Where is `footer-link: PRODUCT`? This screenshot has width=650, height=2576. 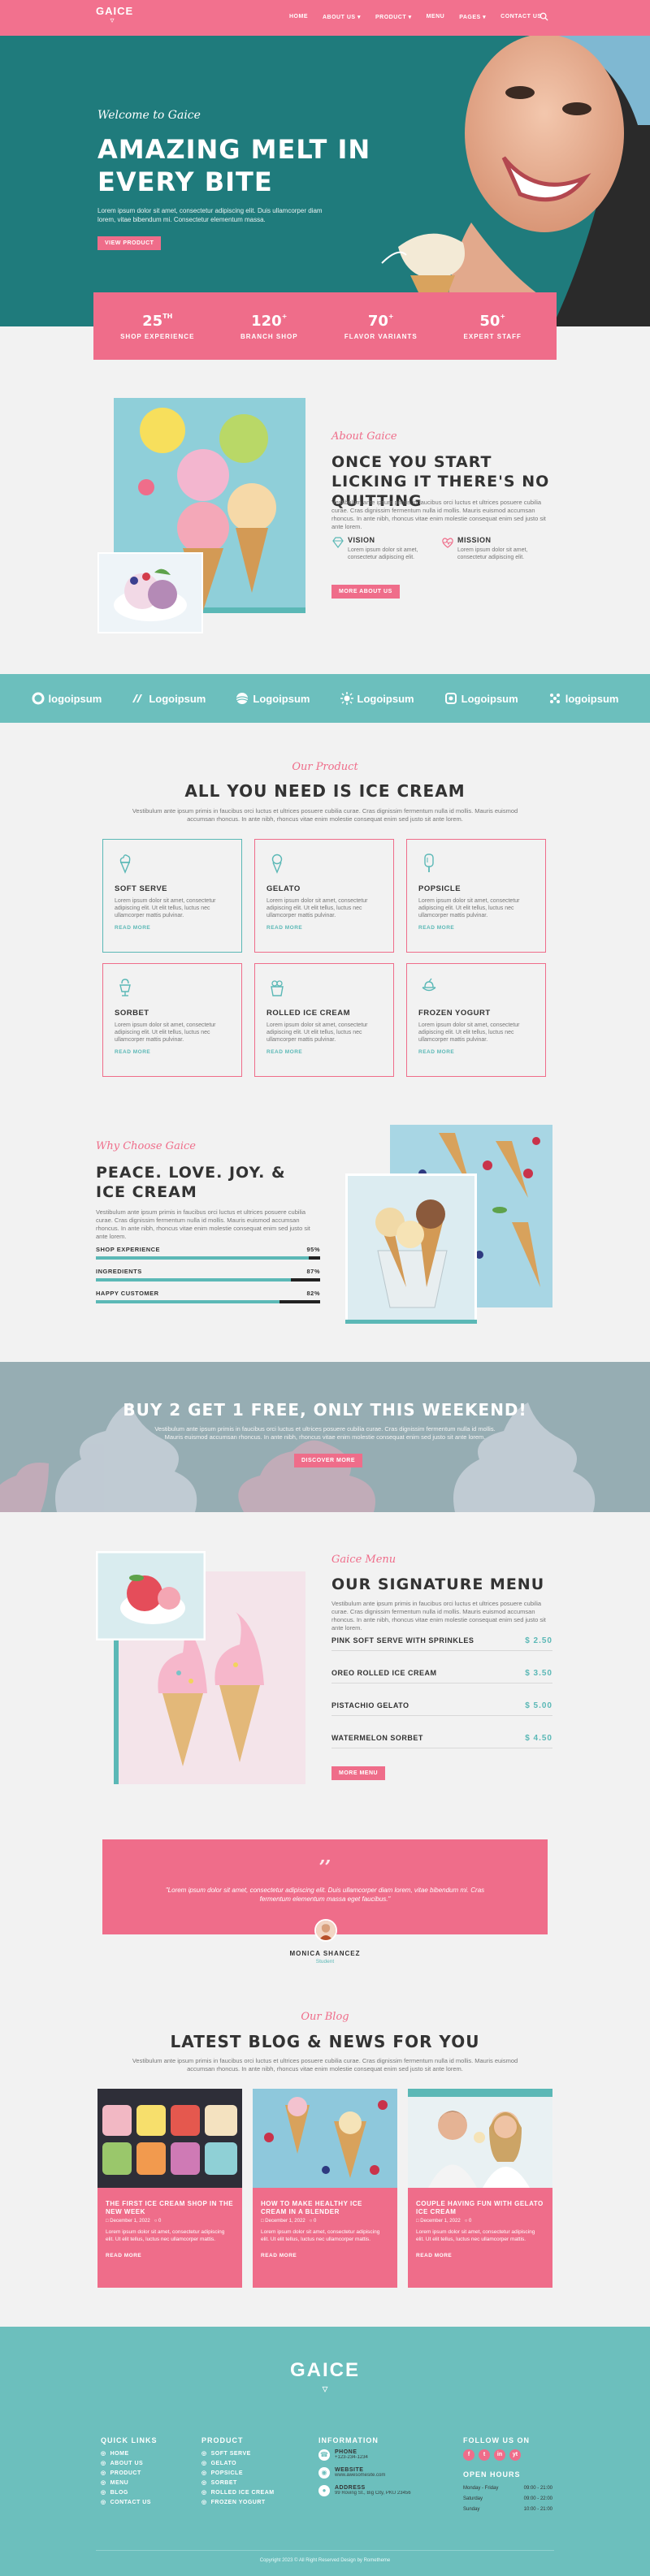 footer-link: PRODUCT is located at coordinates (129, 2474).